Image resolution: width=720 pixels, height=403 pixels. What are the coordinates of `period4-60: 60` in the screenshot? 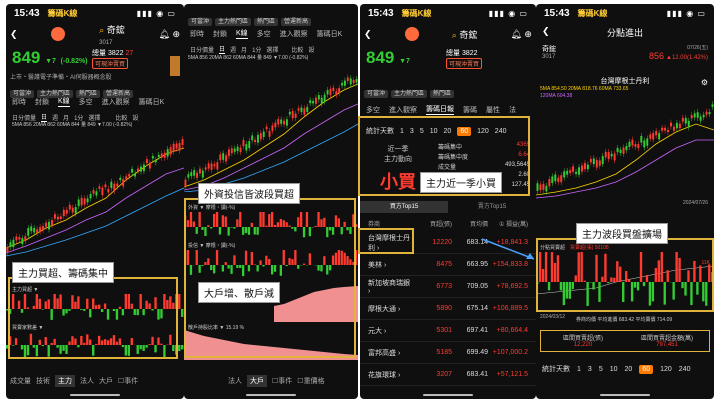 It's located at (646, 369).